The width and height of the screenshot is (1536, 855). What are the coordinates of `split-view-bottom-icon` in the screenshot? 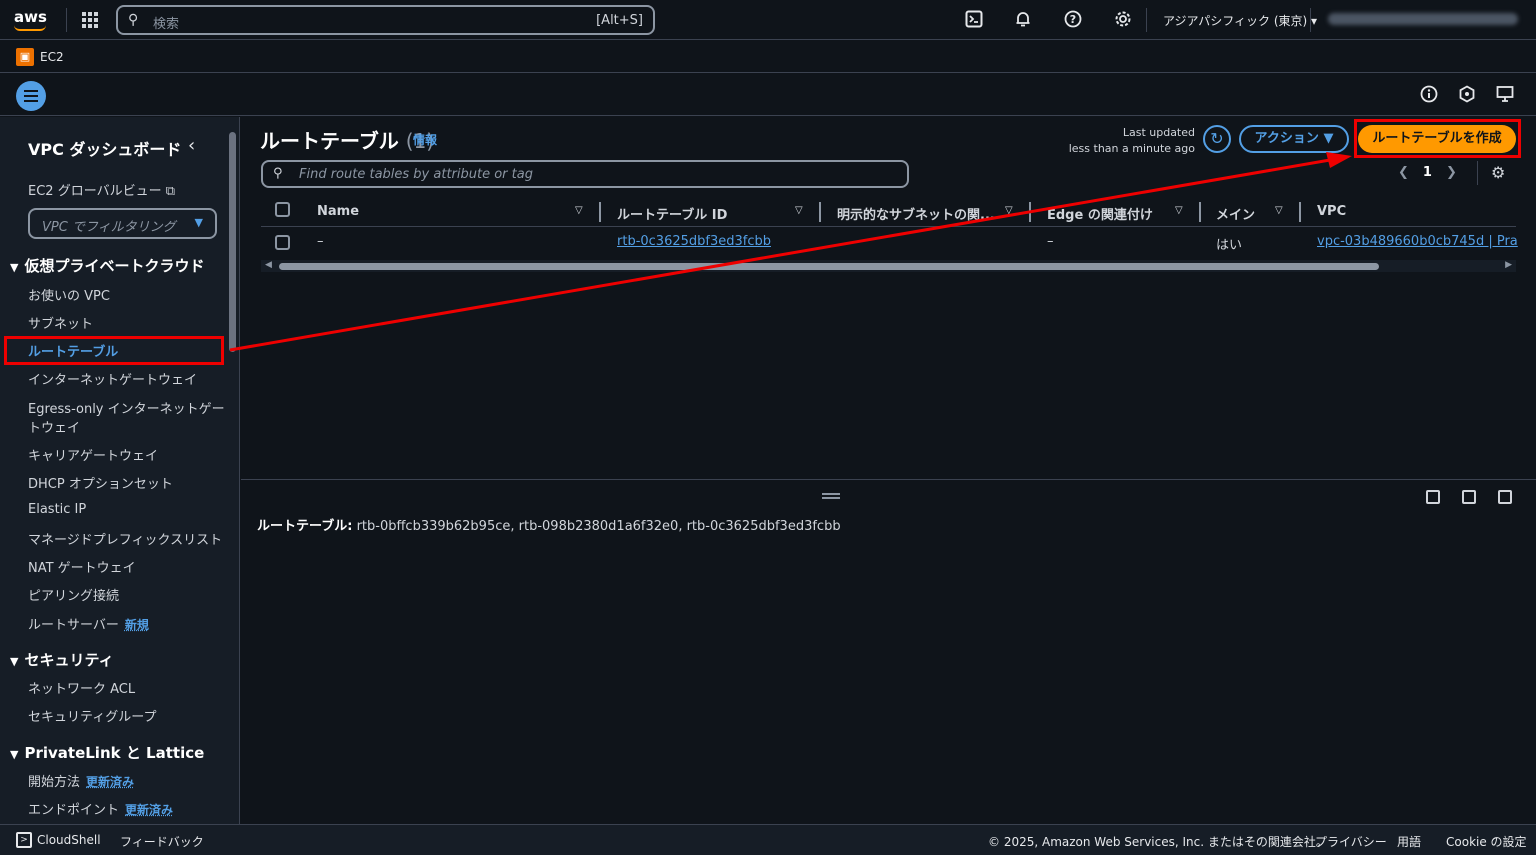 It's located at (1433, 497).